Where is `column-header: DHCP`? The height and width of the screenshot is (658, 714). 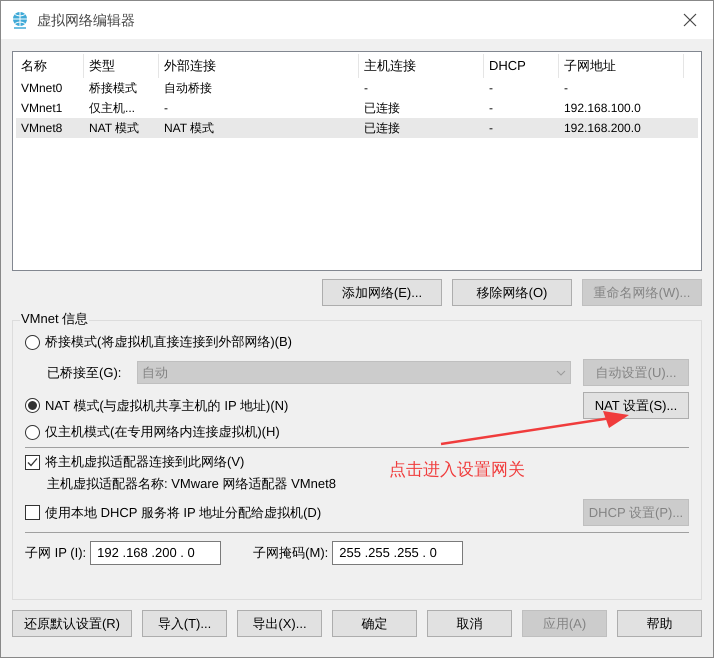
column-header: DHCP is located at coordinates (521, 66).